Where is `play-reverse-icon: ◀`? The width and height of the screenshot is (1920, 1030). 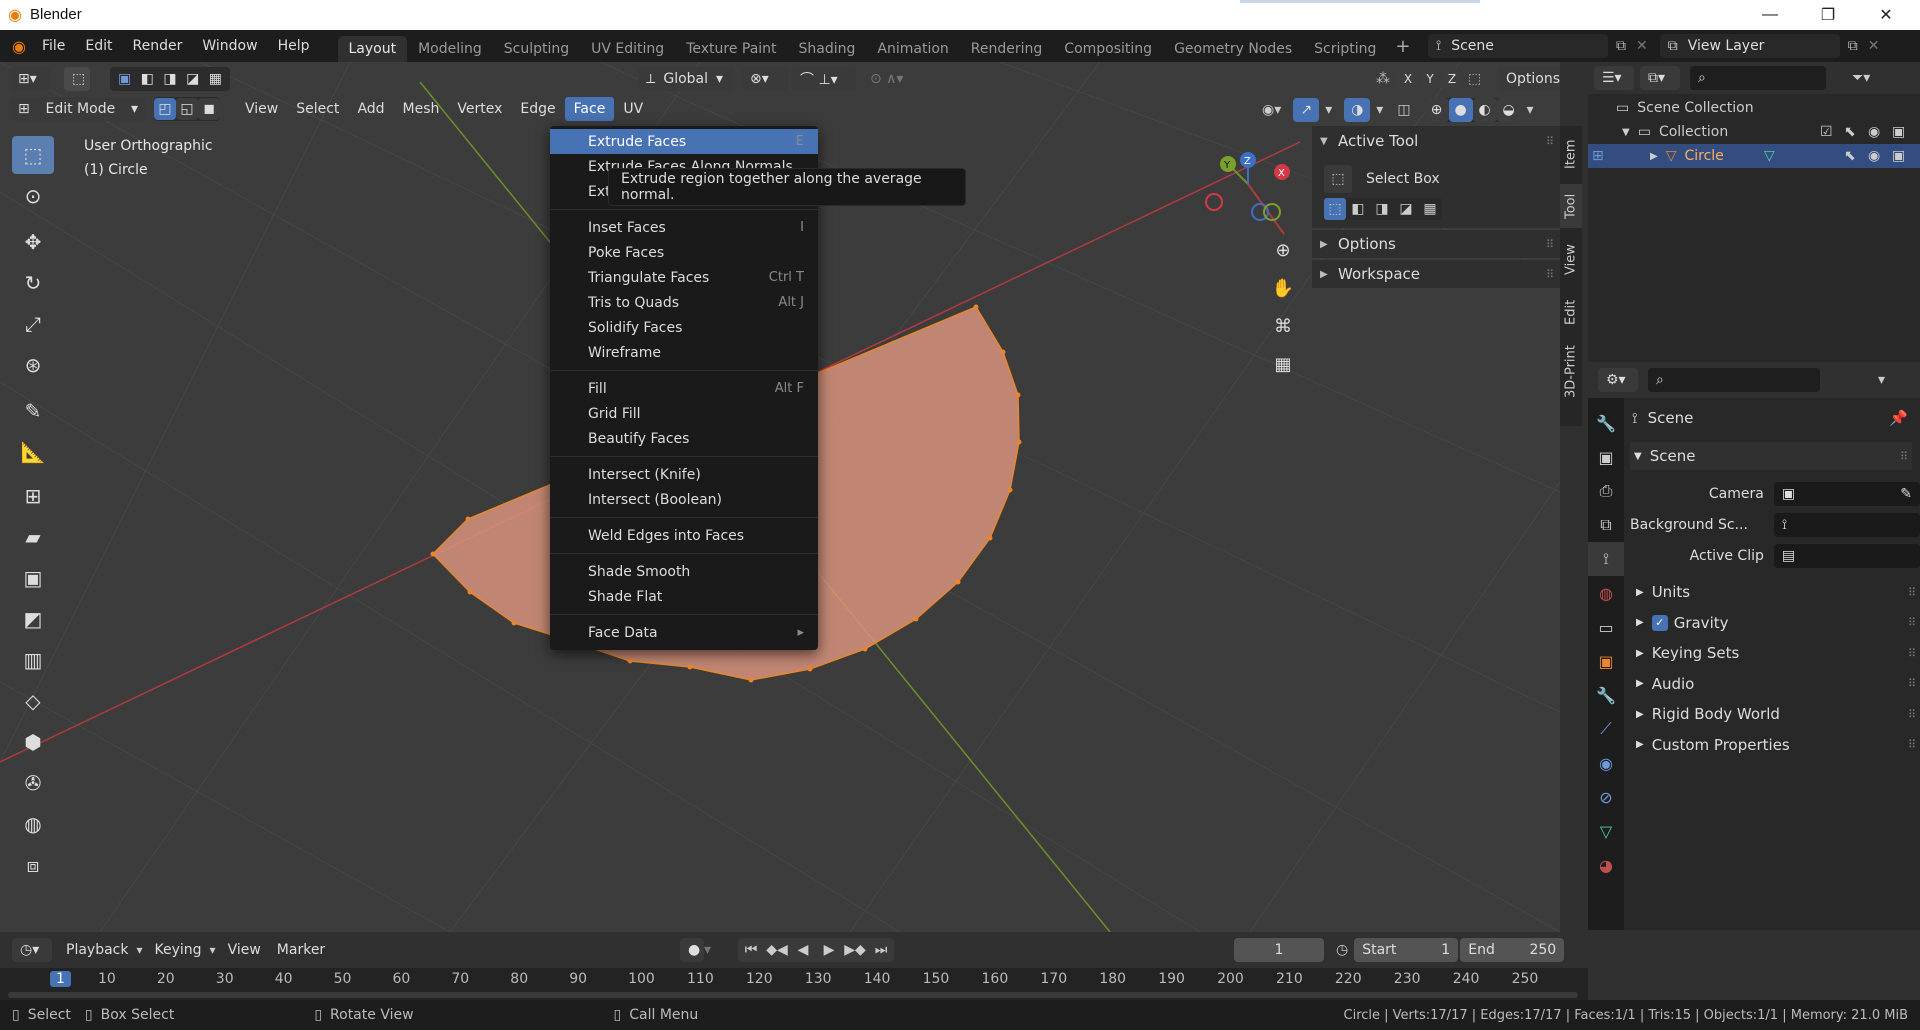
play-reverse-icon: ◀ is located at coordinates (803, 950).